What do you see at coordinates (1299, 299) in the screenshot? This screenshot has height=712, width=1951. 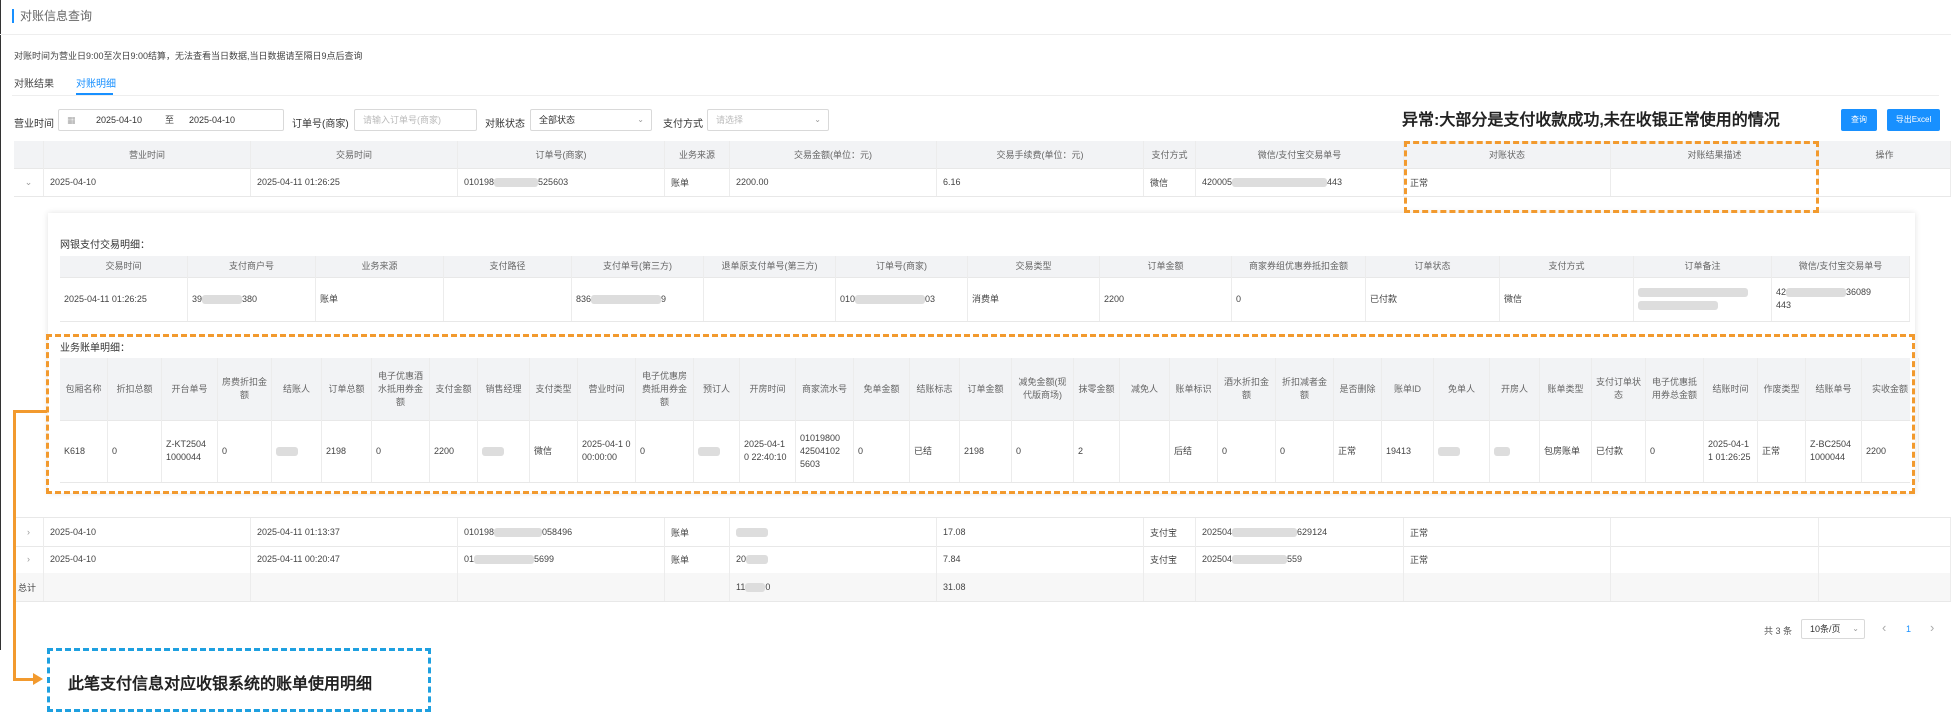 I see `payment-coupon: 0` at bounding box center [1299, 299].